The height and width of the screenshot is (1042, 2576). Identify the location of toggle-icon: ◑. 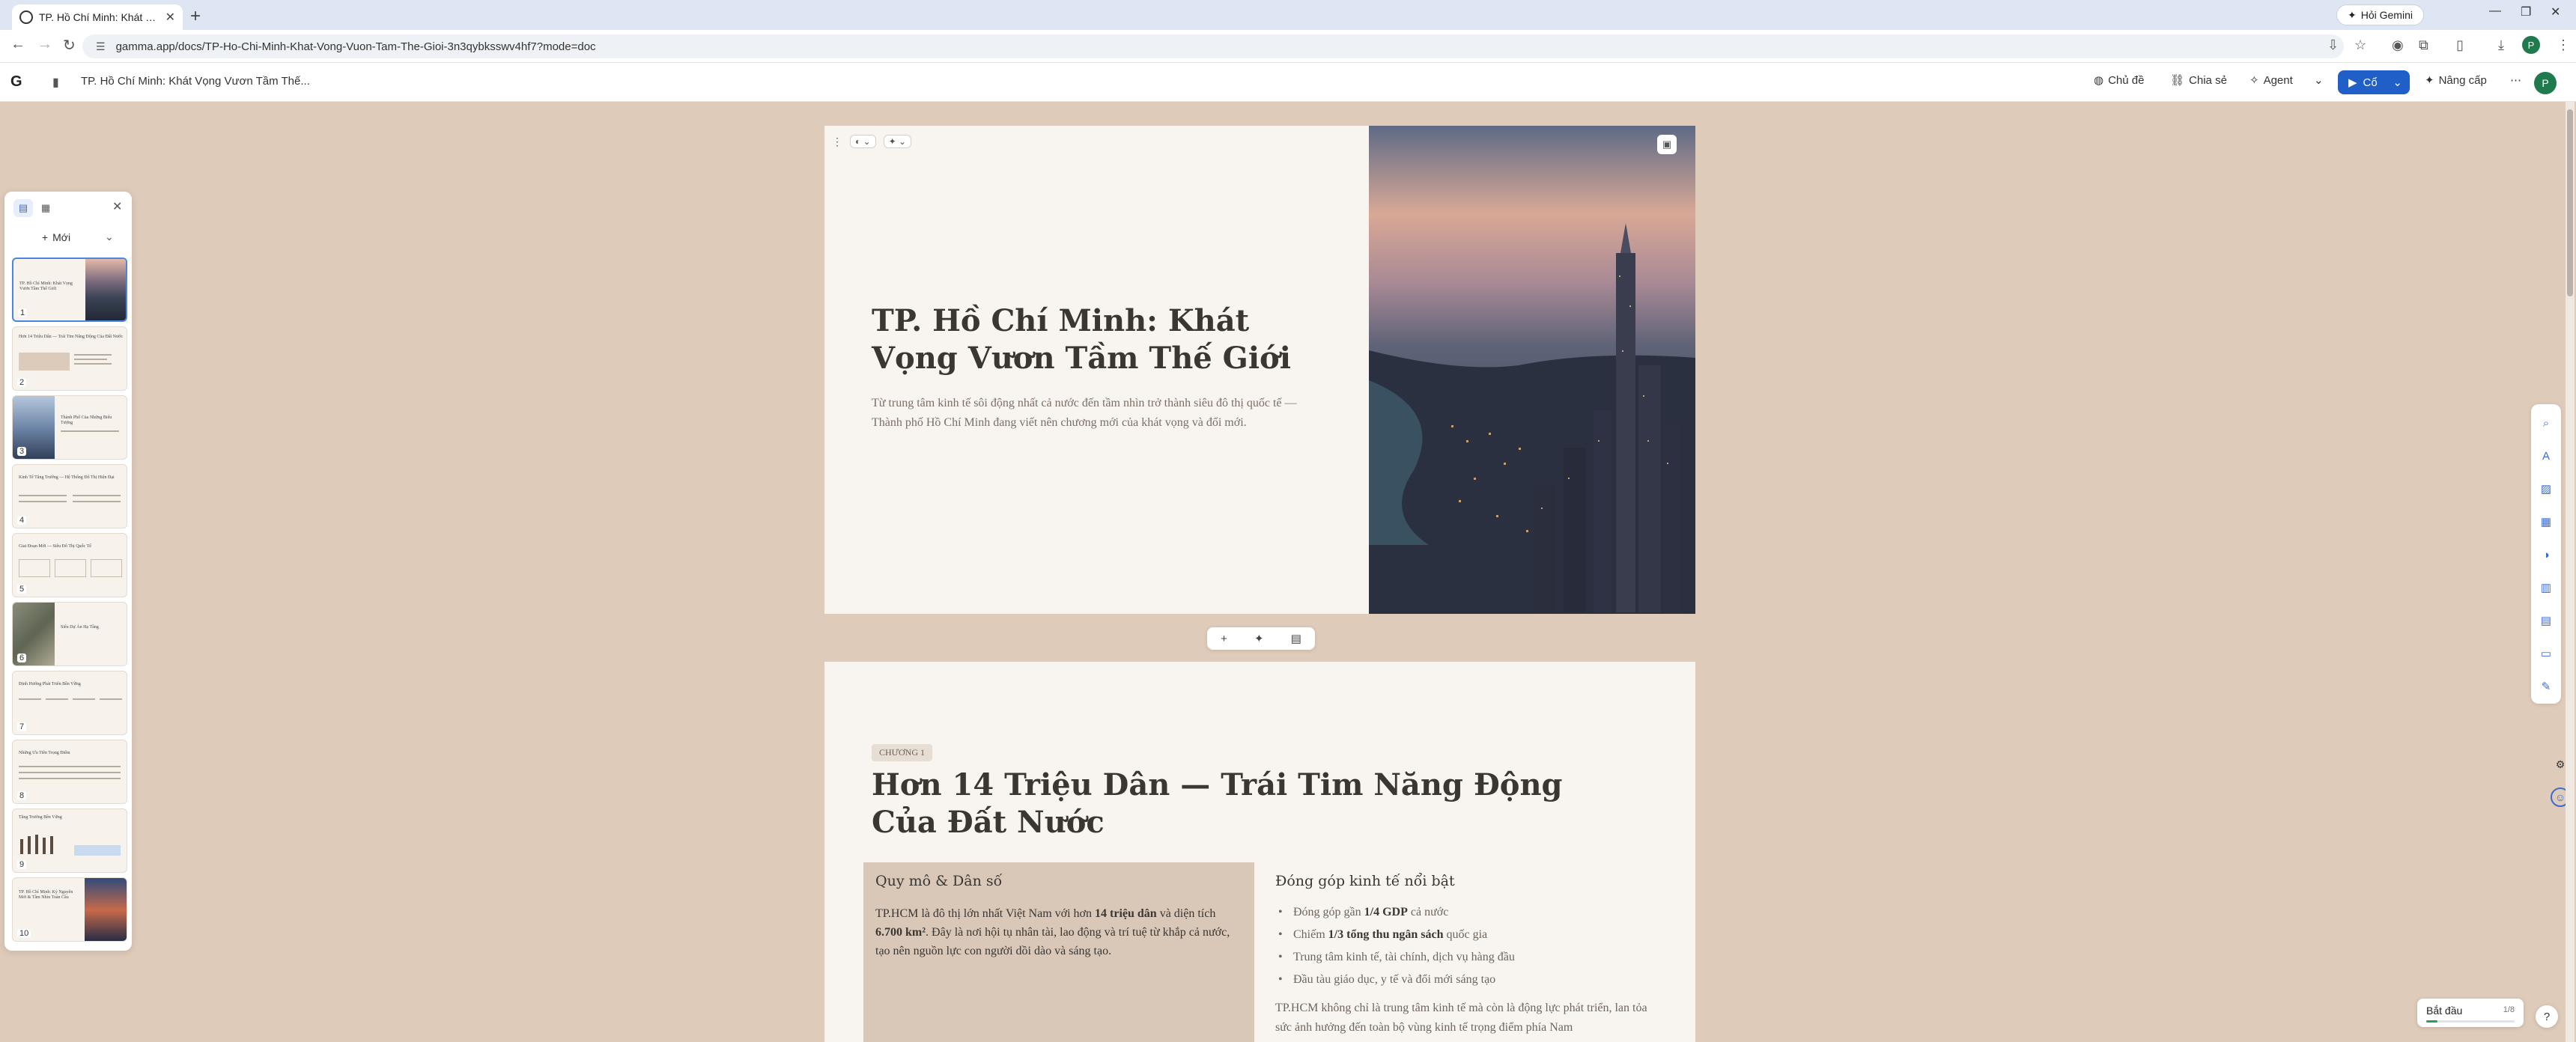
(2546, 554).